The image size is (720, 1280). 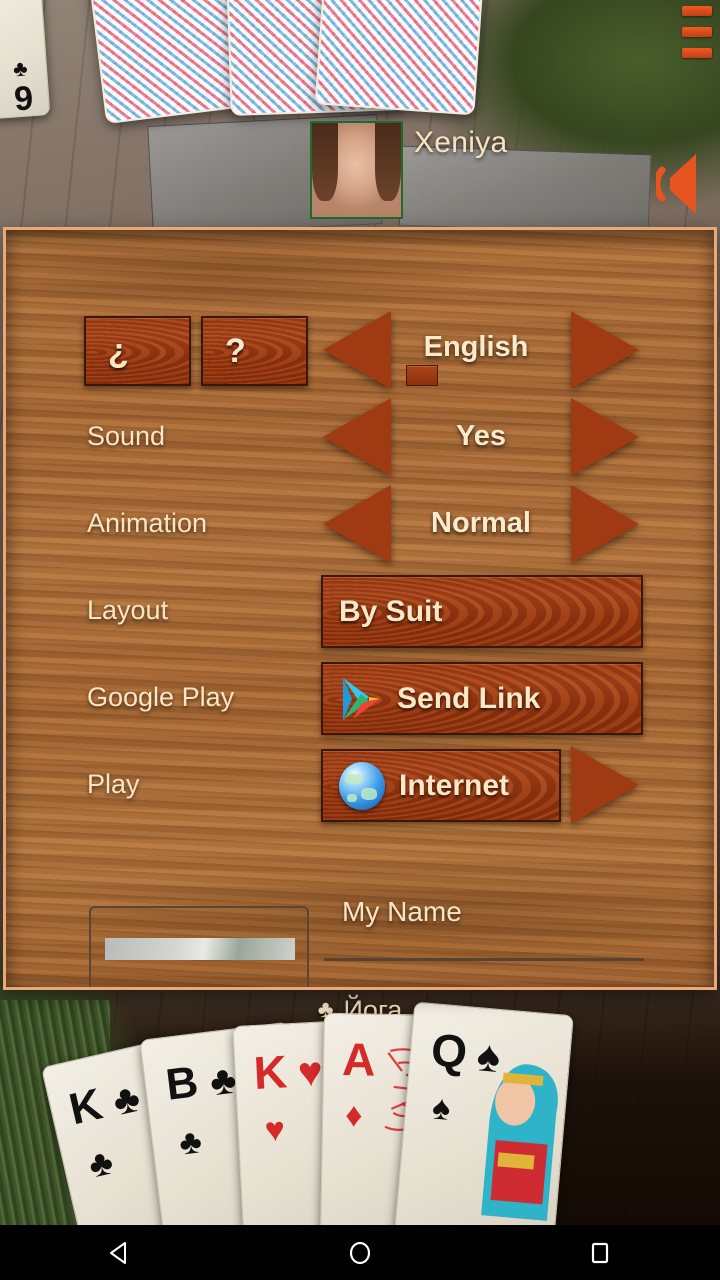 I want to click on avatar-hair-right, so click(x=388, y=162).